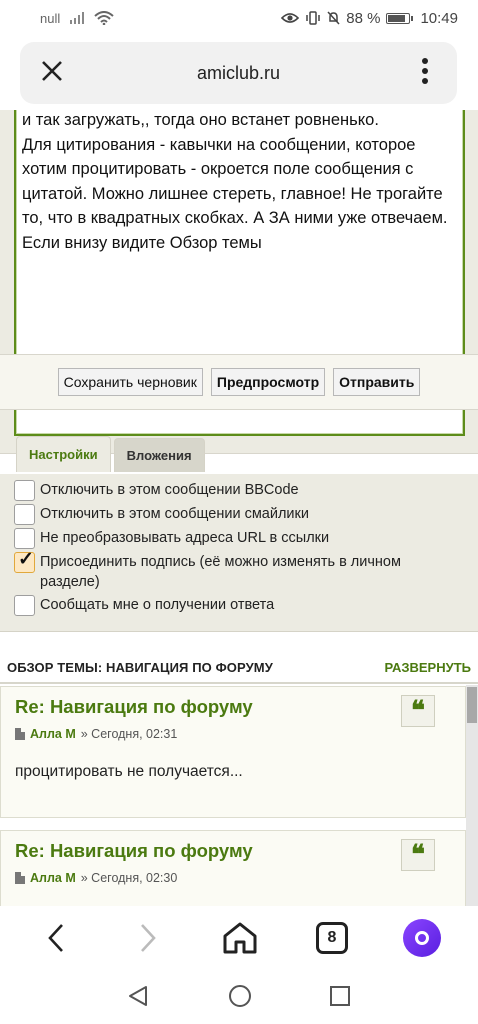 This screenshot has width=478, height=1024. Describe the element at coordinates (427, 667) in the screenshot. I see `expand-link: РАЗВЕРНУТЬ` at that location.